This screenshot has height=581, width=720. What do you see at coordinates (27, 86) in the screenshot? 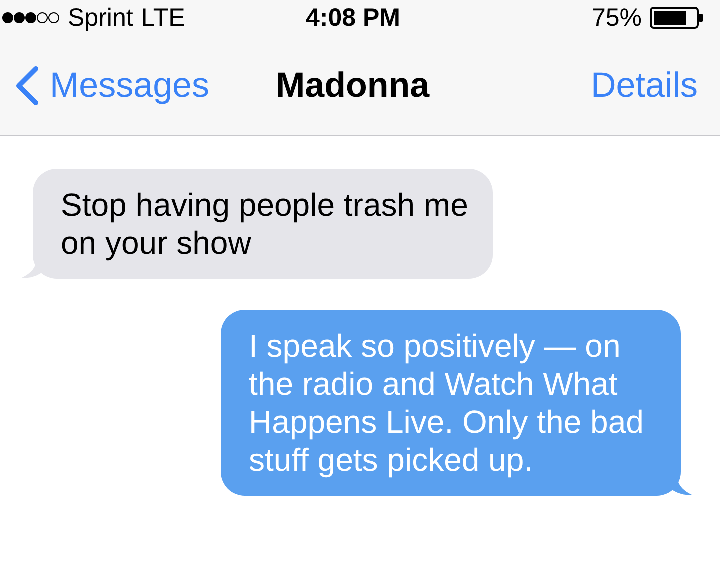
I see `chevron-left-icon` at bounding box center [27, 86].